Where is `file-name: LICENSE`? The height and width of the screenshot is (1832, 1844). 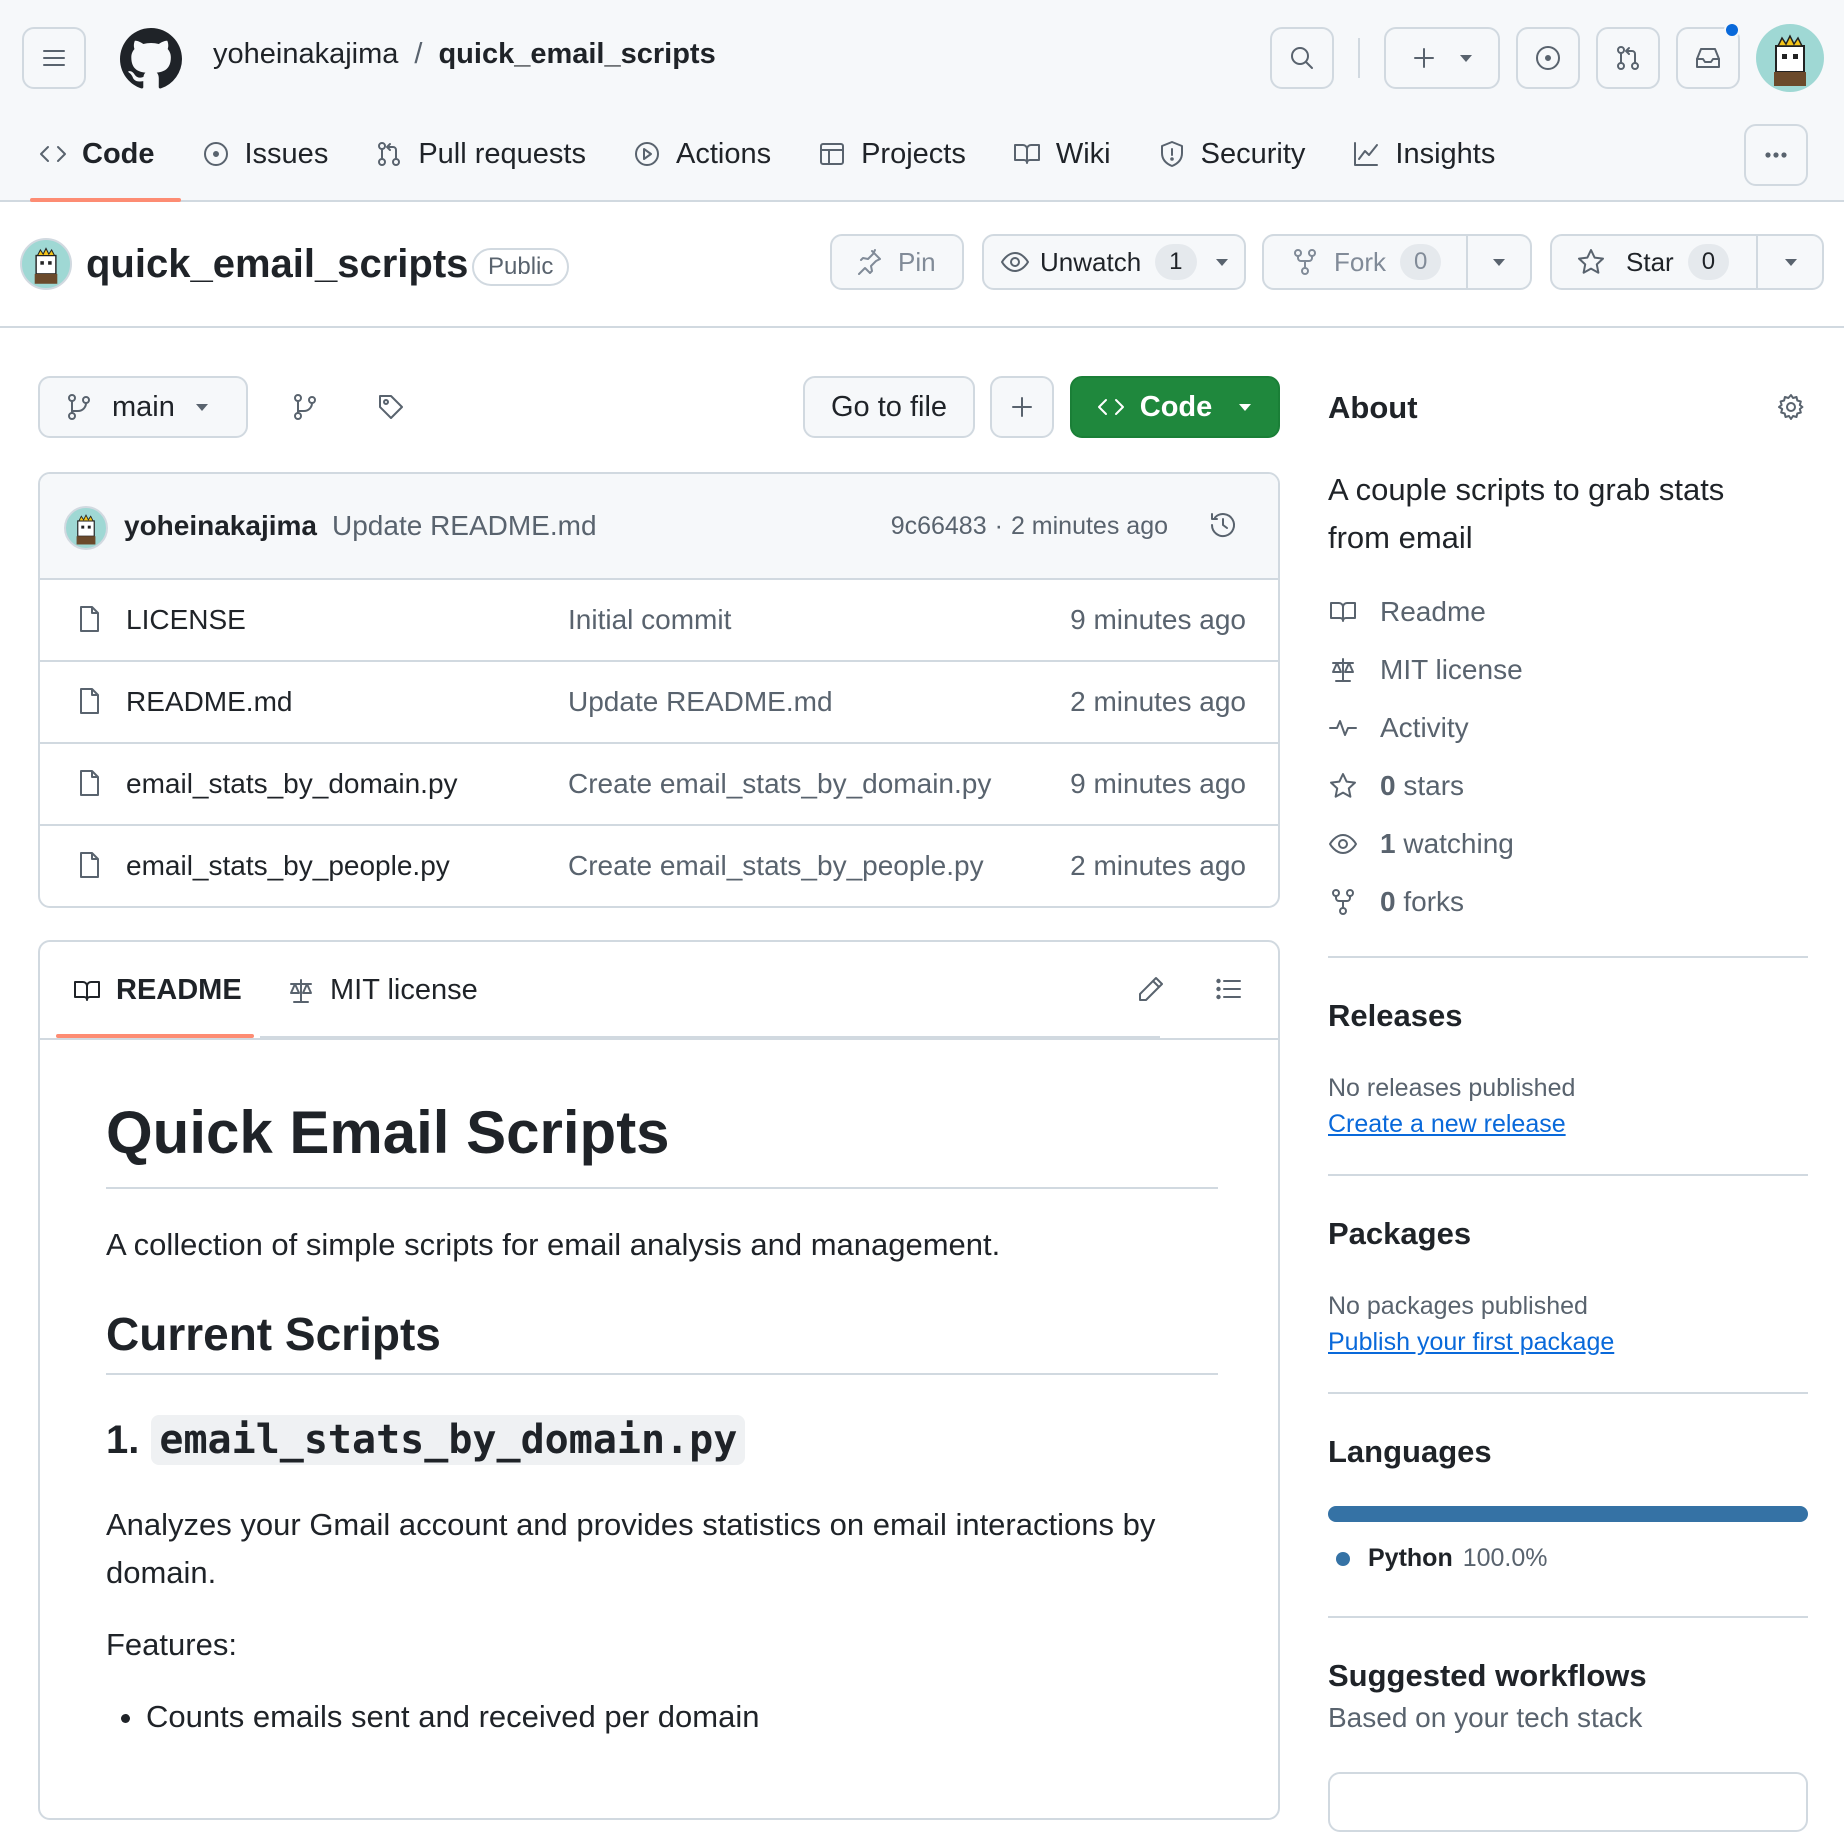 file-name: LICENSE is located at coordinates (186, 620).